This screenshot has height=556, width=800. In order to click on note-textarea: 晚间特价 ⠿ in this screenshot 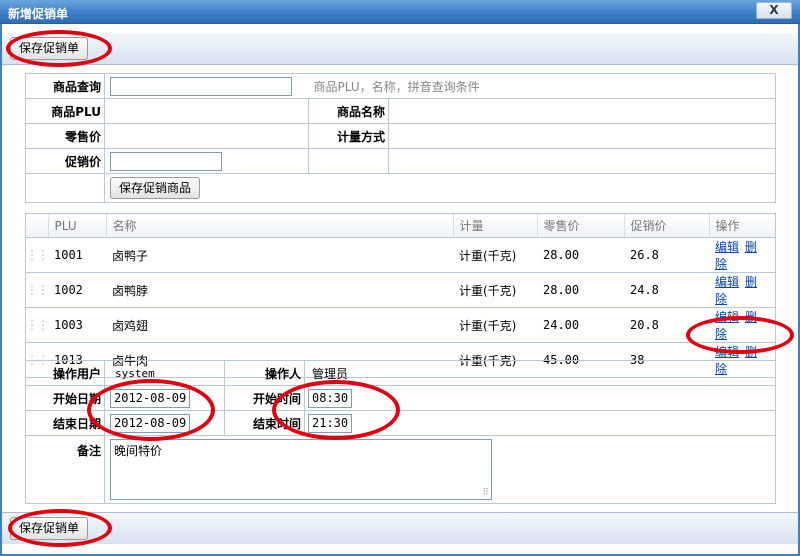, I will do `click(301, 469)`.